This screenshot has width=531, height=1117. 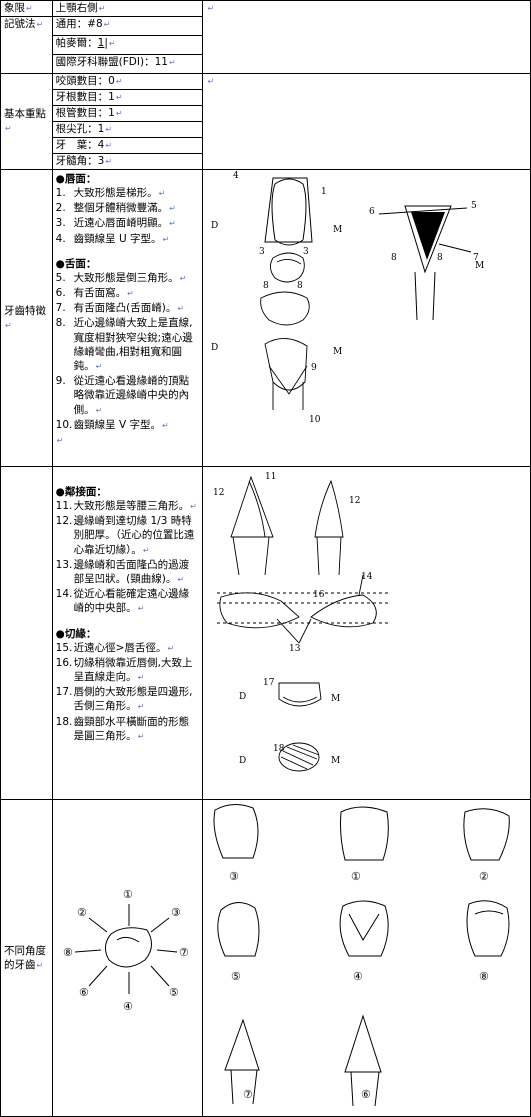 I want to click on diagram-labels: D M 4 1 3 3 8 8 6 5 8 8 7 M D M 9 10, so click(x=347, y=298).